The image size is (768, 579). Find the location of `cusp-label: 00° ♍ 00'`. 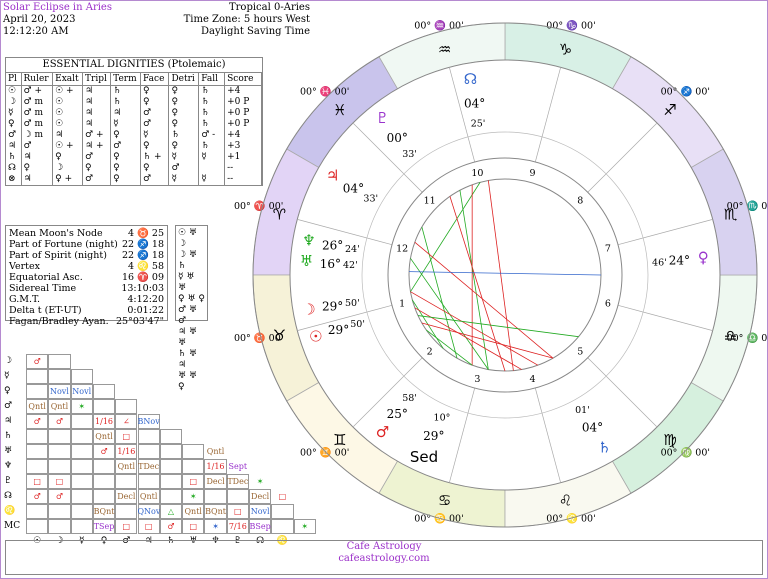

cusp-label: 00° ♍ 00' is located at coordinates (685, 452).